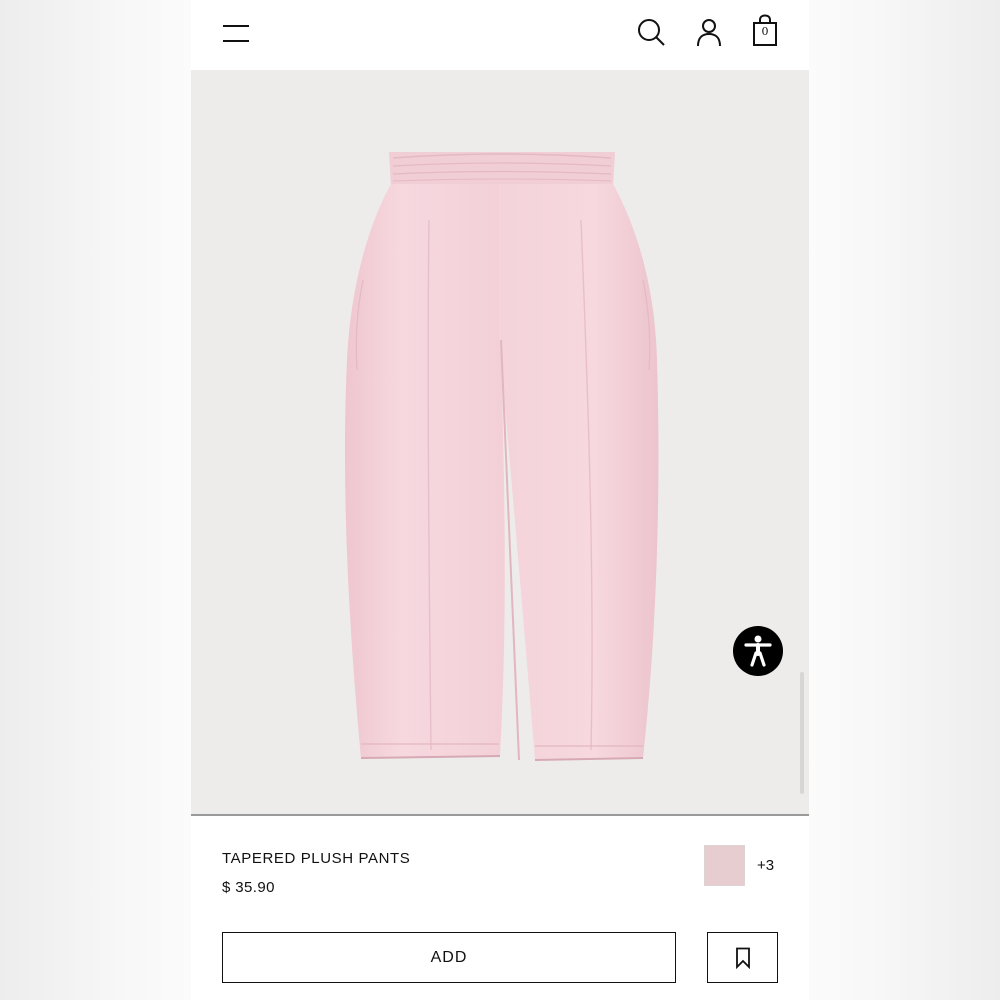 This screenshot has width=1000, height=1000. What do you see at coordinates (449, 957) in the screenshot?
I see `add-button: ADD` at bounding box center [449, 957].